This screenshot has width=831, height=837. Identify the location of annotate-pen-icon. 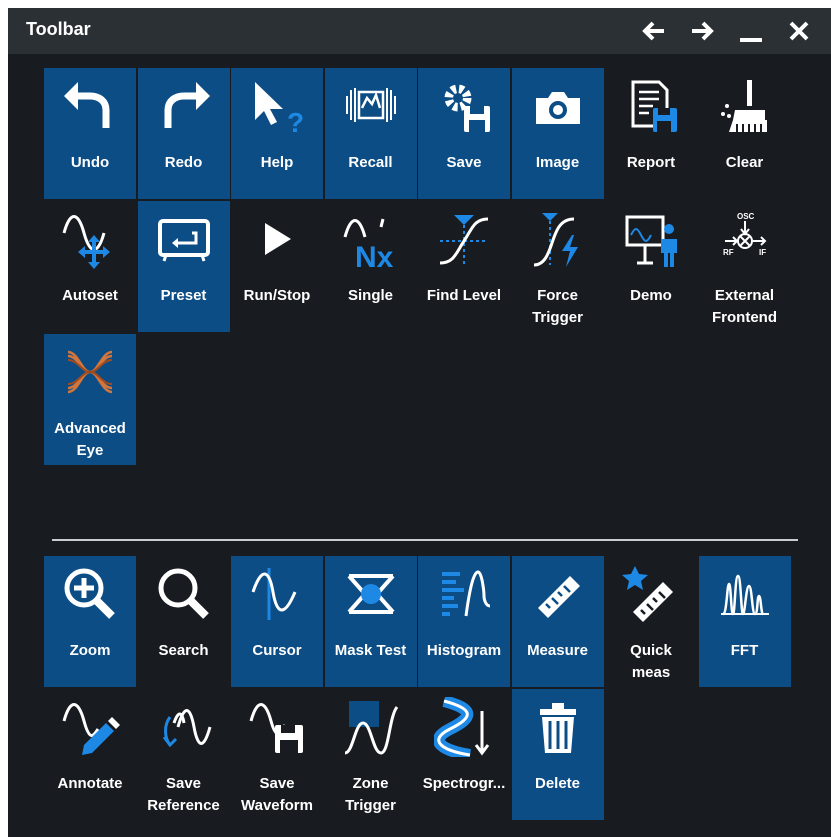
(90, 727).